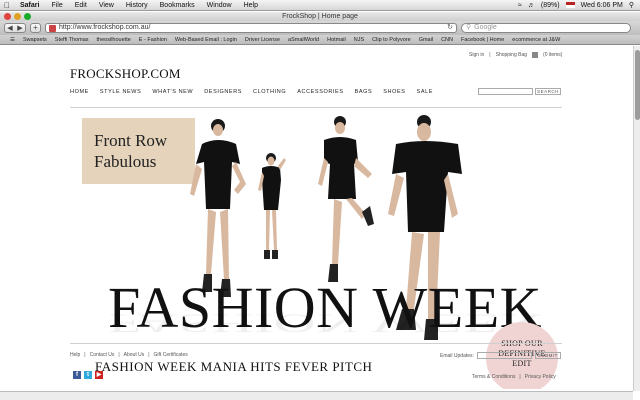 This screenshot has height=400, width=640. What do you see at coordinates (476, 55) in the screenshot?
I see `sign-in-link: Sign in` at bounding box center [476, 55].